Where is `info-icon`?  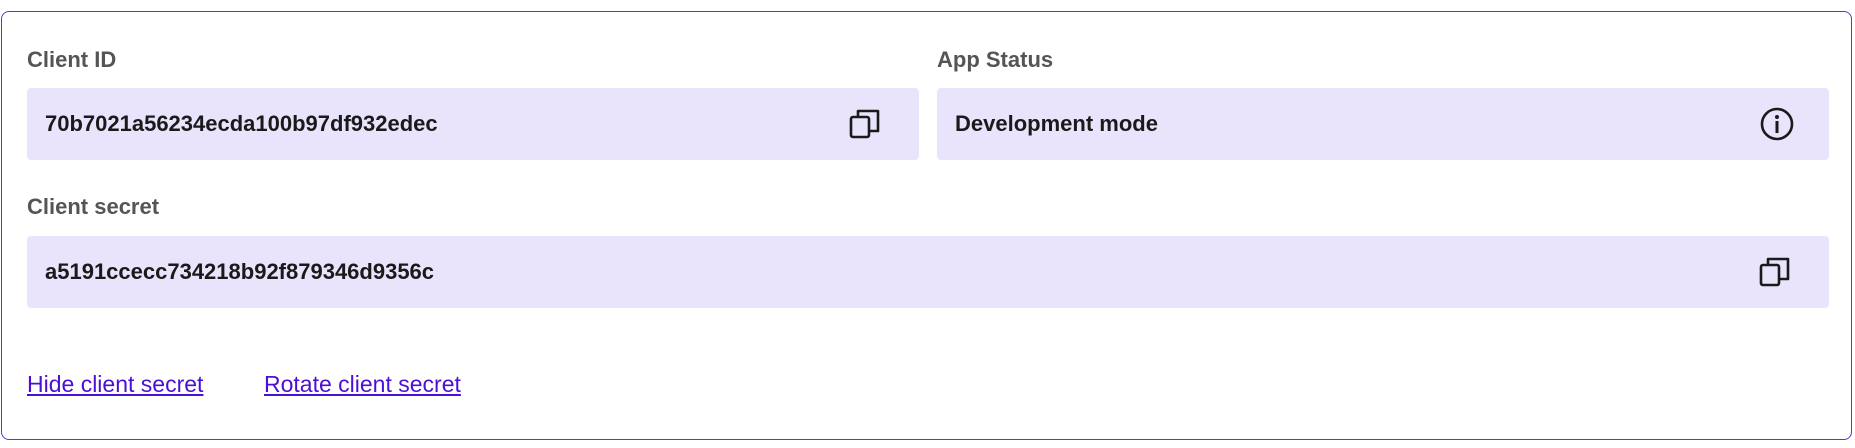
info-icon is located at coordinates (1777, 124).